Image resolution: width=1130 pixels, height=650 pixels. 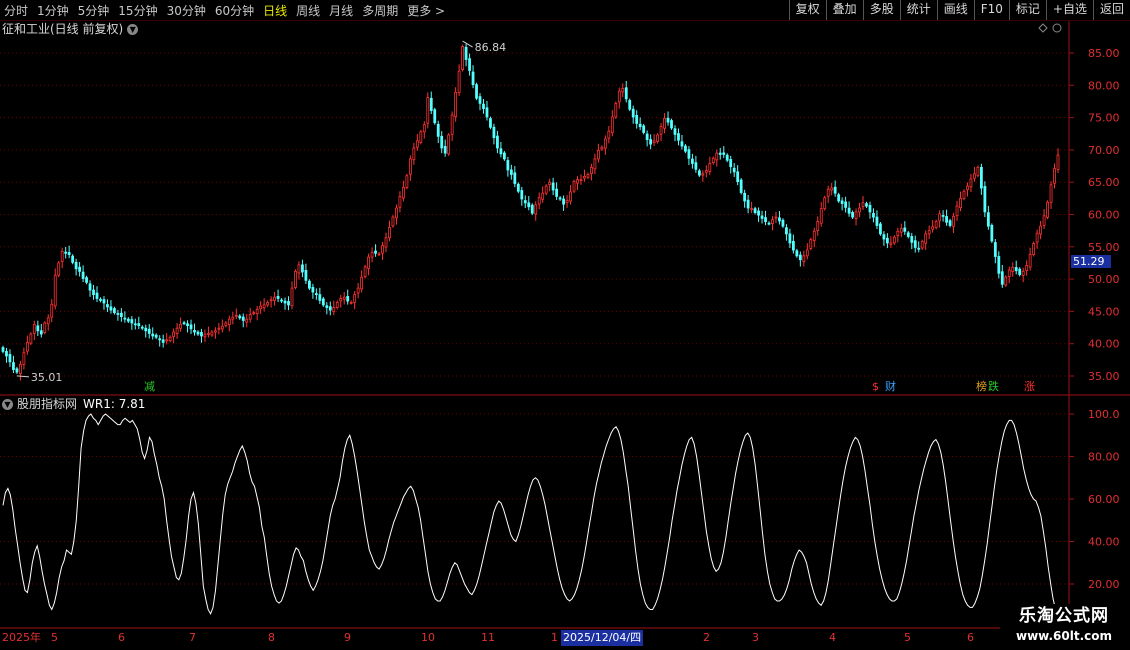 I want to click on event-marker-rise: 涨, so click(x=1029, y=386).